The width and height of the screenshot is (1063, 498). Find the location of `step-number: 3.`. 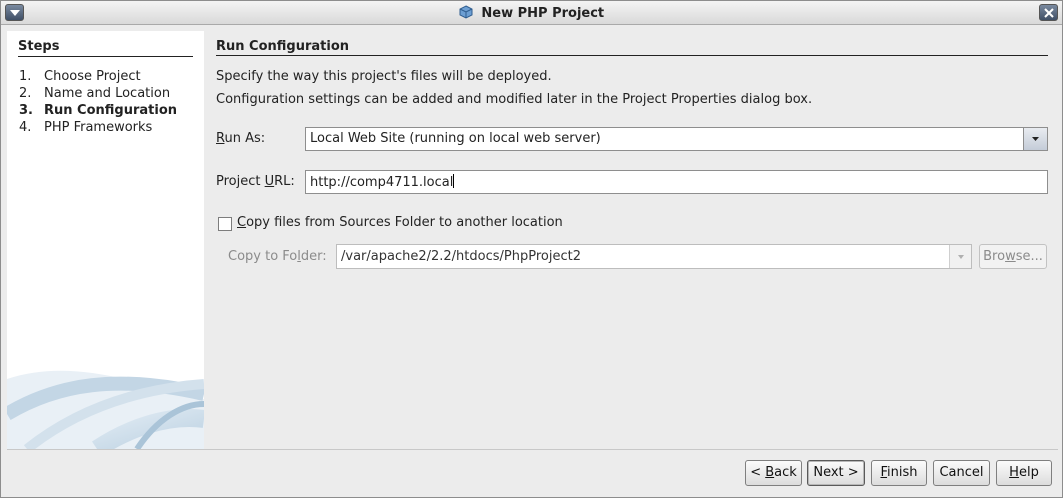

step-number: 3. is located at coordinates (26, 110).